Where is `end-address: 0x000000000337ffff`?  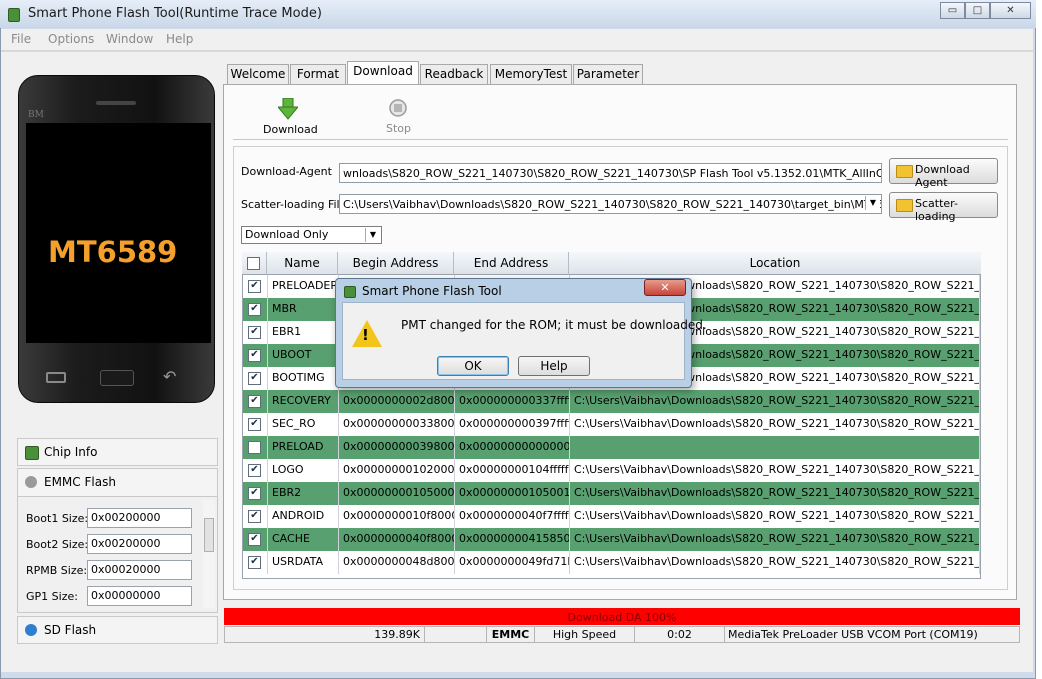
end-address: 0x000000000337ffff is located at coordinates (512, 401).